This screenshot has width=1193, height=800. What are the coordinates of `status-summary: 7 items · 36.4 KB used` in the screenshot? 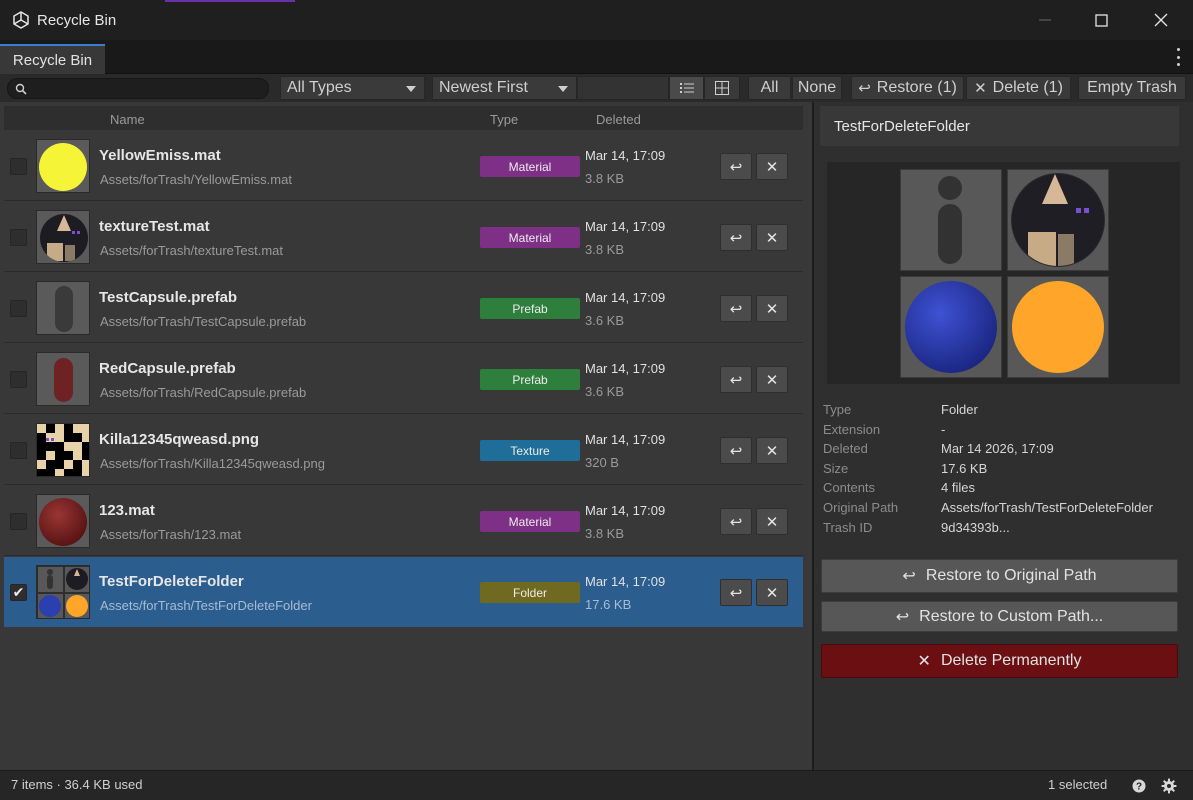 It's located at (77, 784).